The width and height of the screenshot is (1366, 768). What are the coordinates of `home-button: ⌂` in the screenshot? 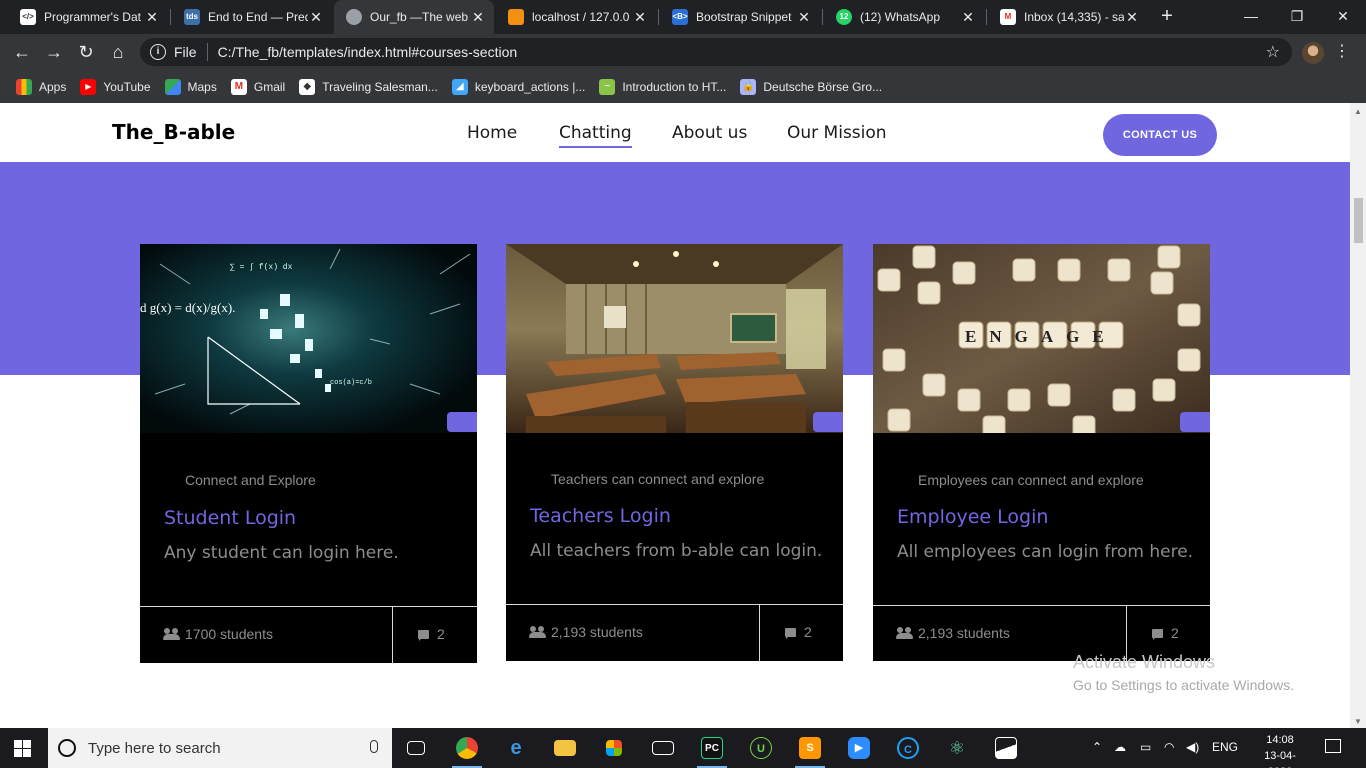 It's located at (118, 52).